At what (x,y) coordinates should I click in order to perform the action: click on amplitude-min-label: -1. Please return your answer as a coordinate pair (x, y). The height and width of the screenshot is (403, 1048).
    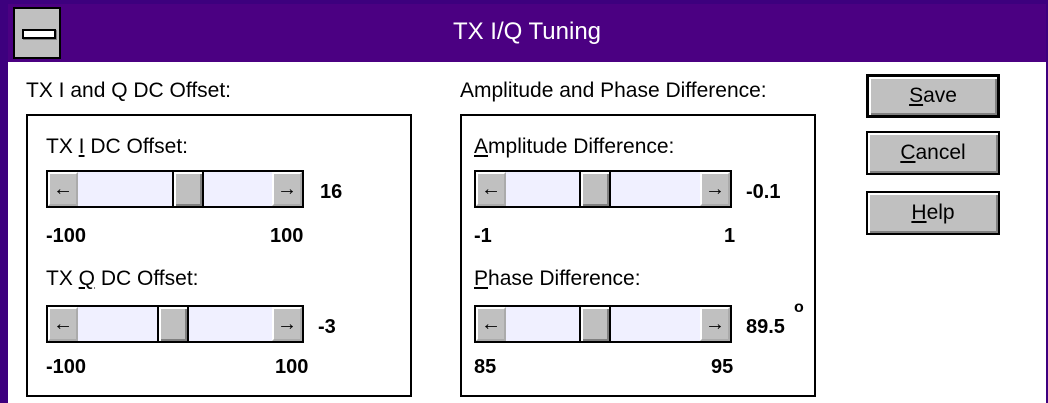
    Looking at the image, I should click on (483, 236).